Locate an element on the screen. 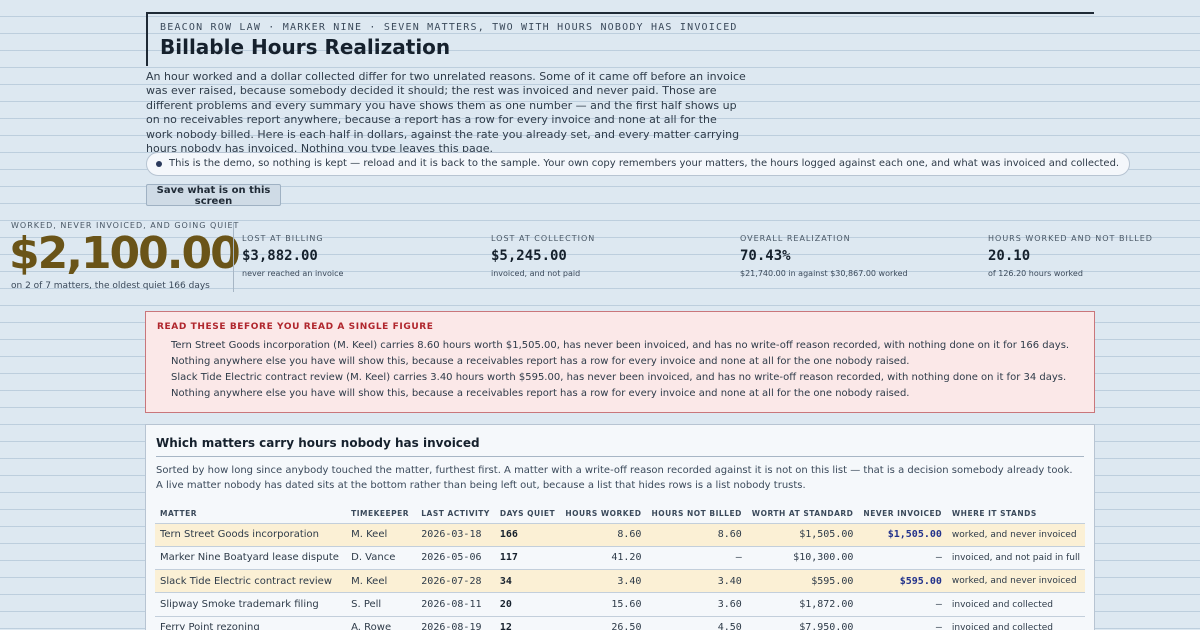 The image size is (1200, 630). column-header-matter: MATTER is located at coordinates (251, 514).